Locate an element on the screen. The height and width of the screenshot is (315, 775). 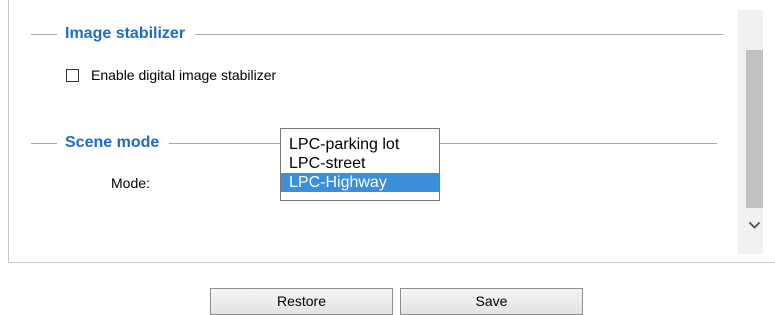
enable-stabilizer-checkbox is located at coordinates (72, 75).